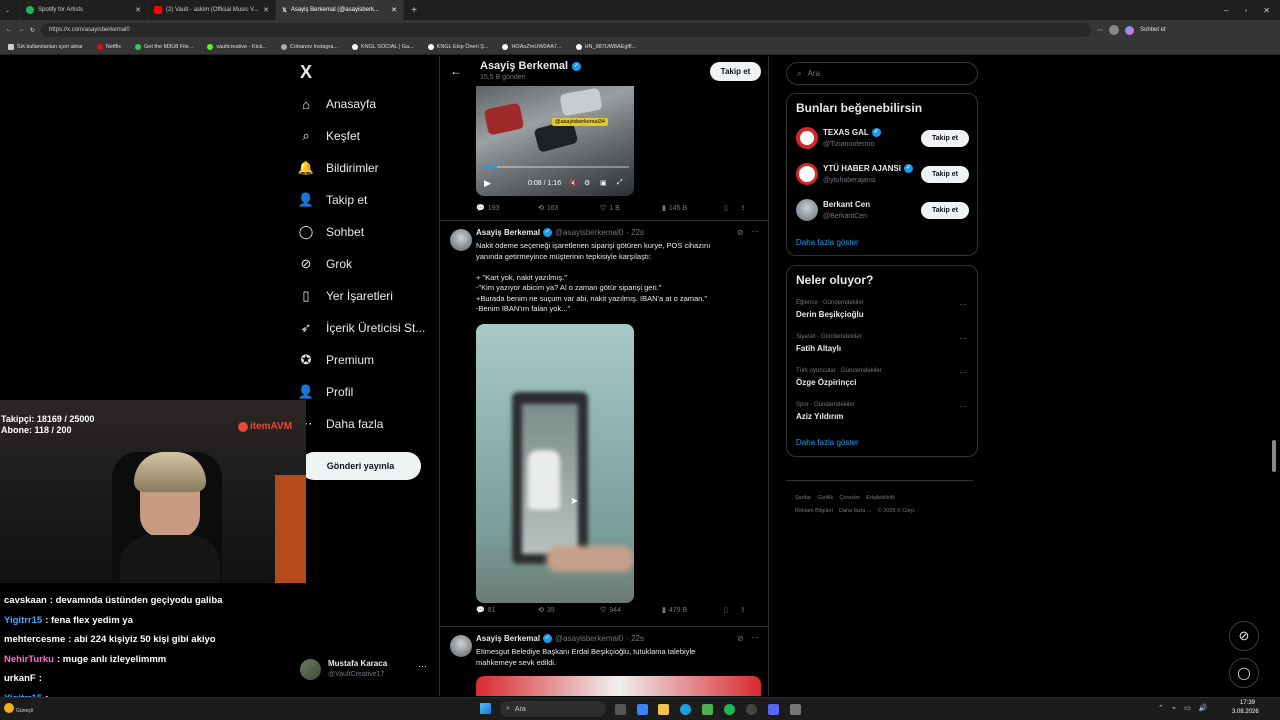  I want to click on account-switcher: Mustafa Karaca @VaultCreative17 ⋯, so click(365, 670).